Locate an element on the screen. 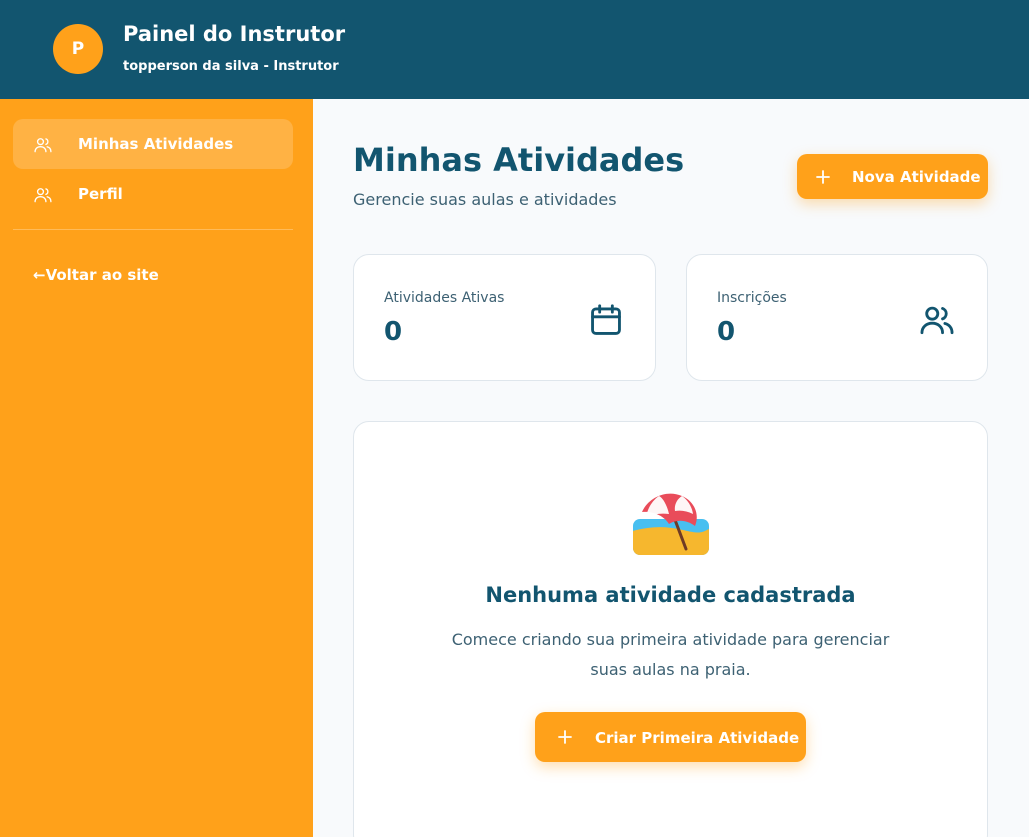 This screenshot has width=1029, height=837. create-first-activity-label: Criar Primeira Atividade is located at coordinates (697, 738).